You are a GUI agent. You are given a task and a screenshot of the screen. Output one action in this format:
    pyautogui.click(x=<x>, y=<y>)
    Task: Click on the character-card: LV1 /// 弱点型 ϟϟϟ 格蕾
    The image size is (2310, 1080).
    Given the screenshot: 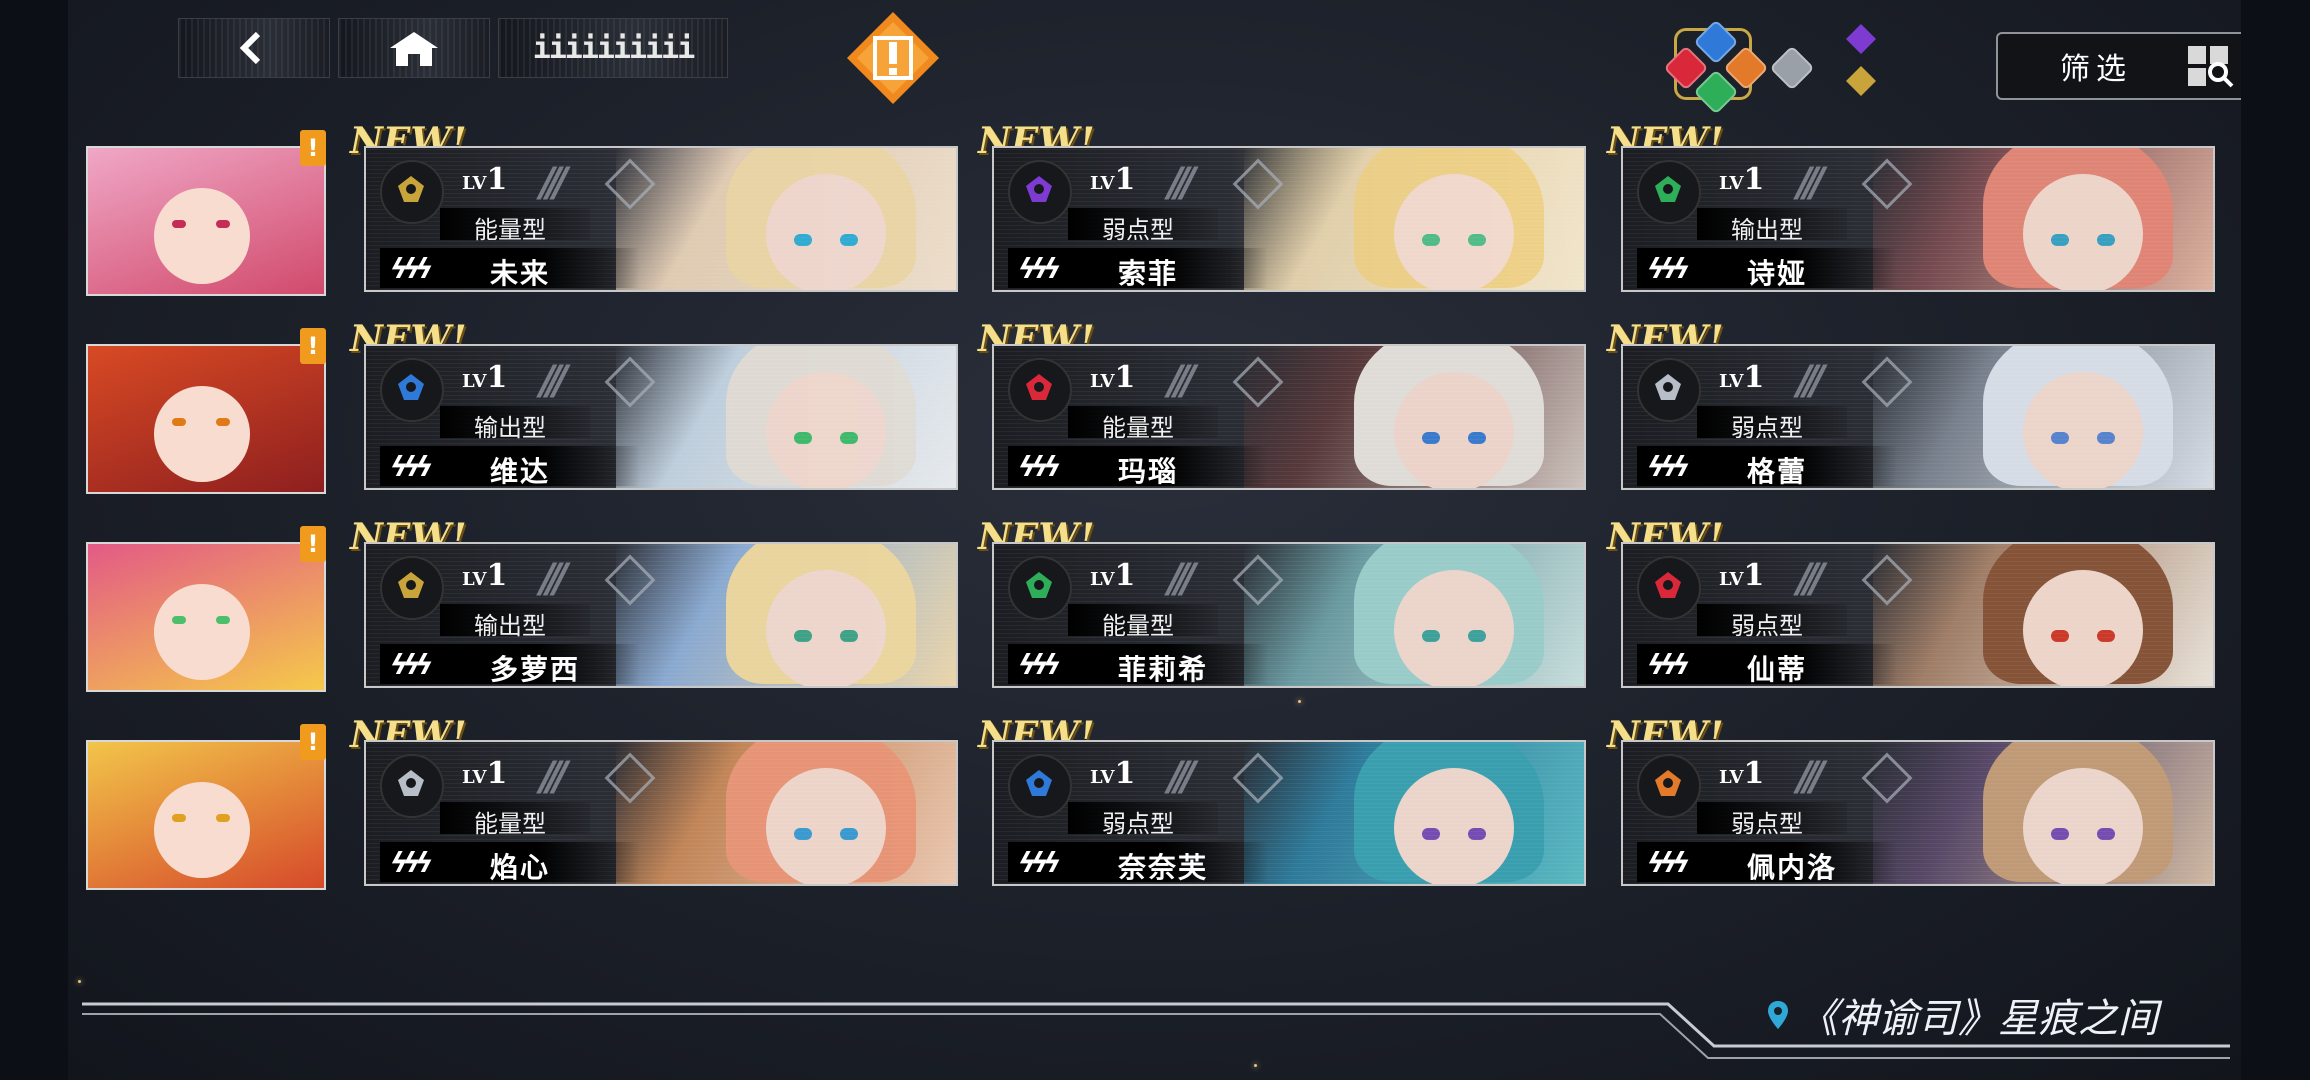 What is the action you would take?
    pyautogui.click(x=1918, y=417)
    